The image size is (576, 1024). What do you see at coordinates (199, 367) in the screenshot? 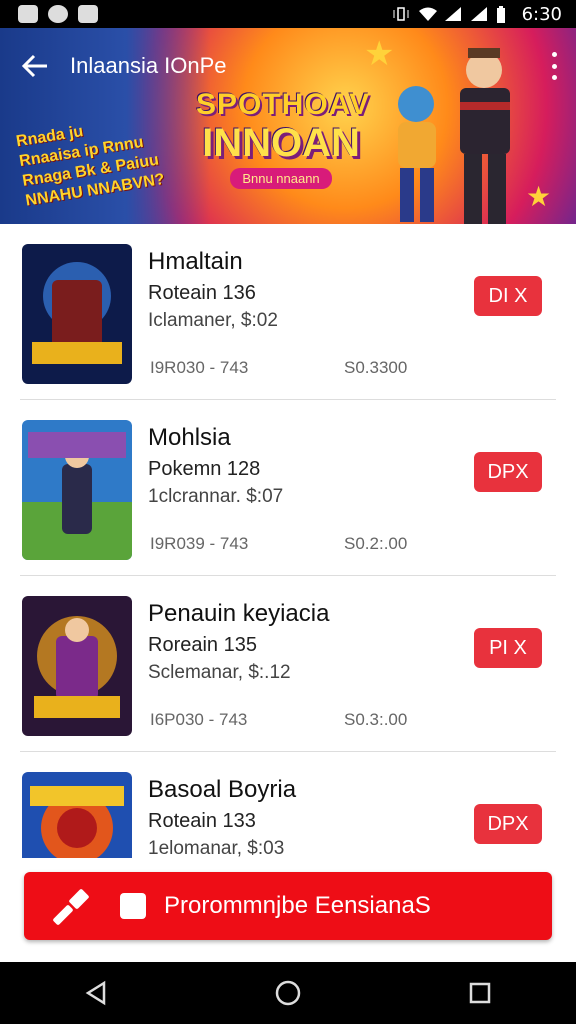
I see `item-code: I9R030 - 743` at bounding box center [199, 367].